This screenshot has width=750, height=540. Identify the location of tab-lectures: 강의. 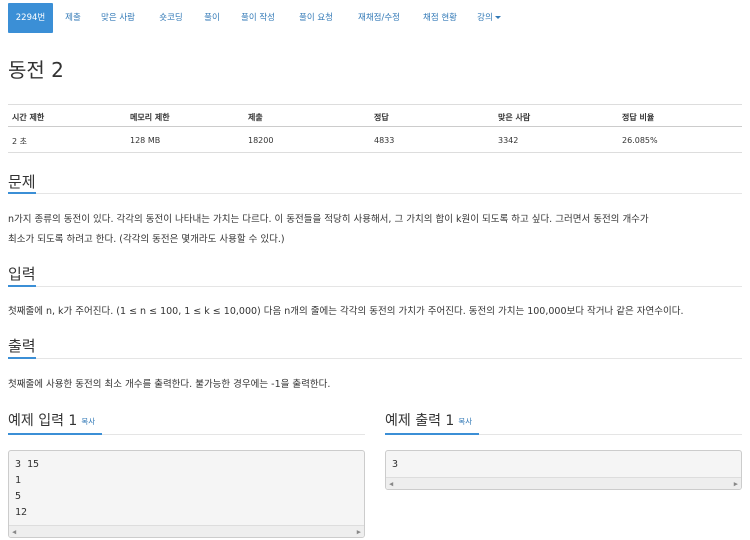
(489, 18).